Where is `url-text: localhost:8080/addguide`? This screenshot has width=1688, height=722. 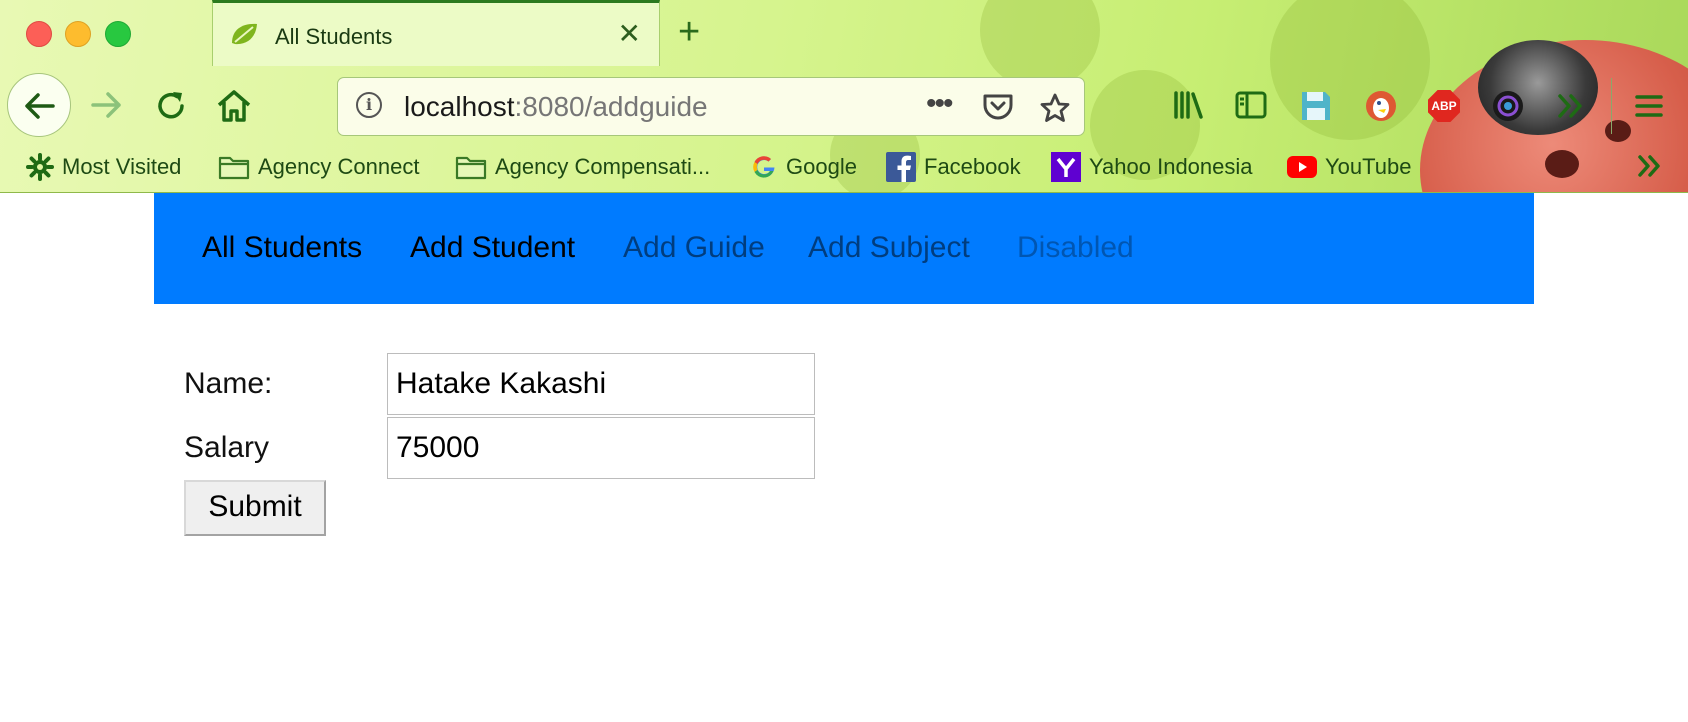
url-text: localhost:8080/addguide is located at coordinates (556, 107).